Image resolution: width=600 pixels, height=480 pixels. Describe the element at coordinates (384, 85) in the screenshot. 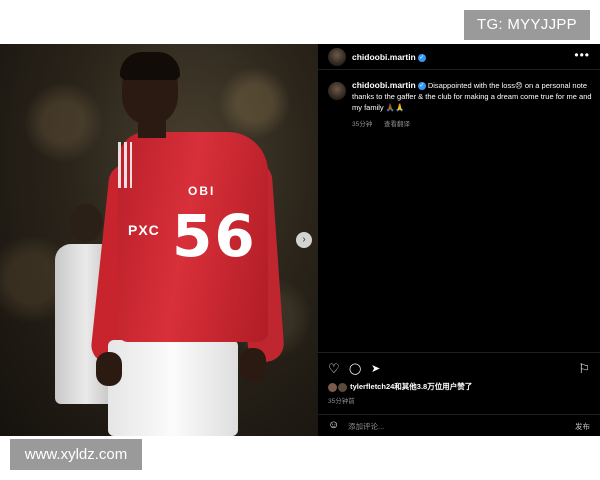

I see `caption-username: chidoobi.martin` at that location.